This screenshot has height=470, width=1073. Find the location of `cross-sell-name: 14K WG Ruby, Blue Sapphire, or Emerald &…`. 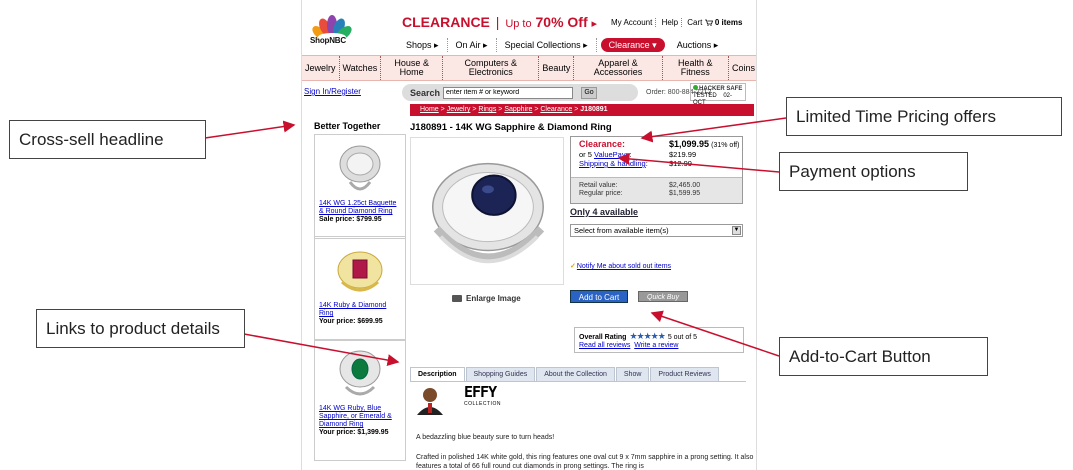

cross-sell-name: 14K WG Ruby, Blue Sapphire, or Emerald &… is located at coordinates (360, 417).